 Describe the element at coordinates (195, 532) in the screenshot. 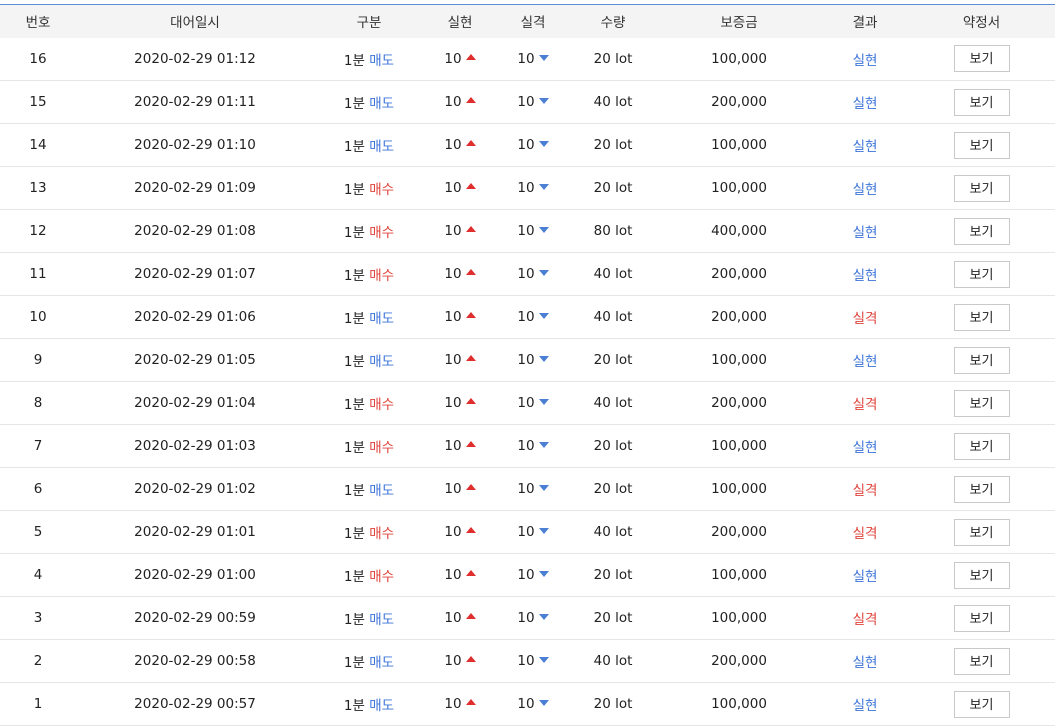

I see `cell-datetime: 2020-02-29 01:01` at that location.